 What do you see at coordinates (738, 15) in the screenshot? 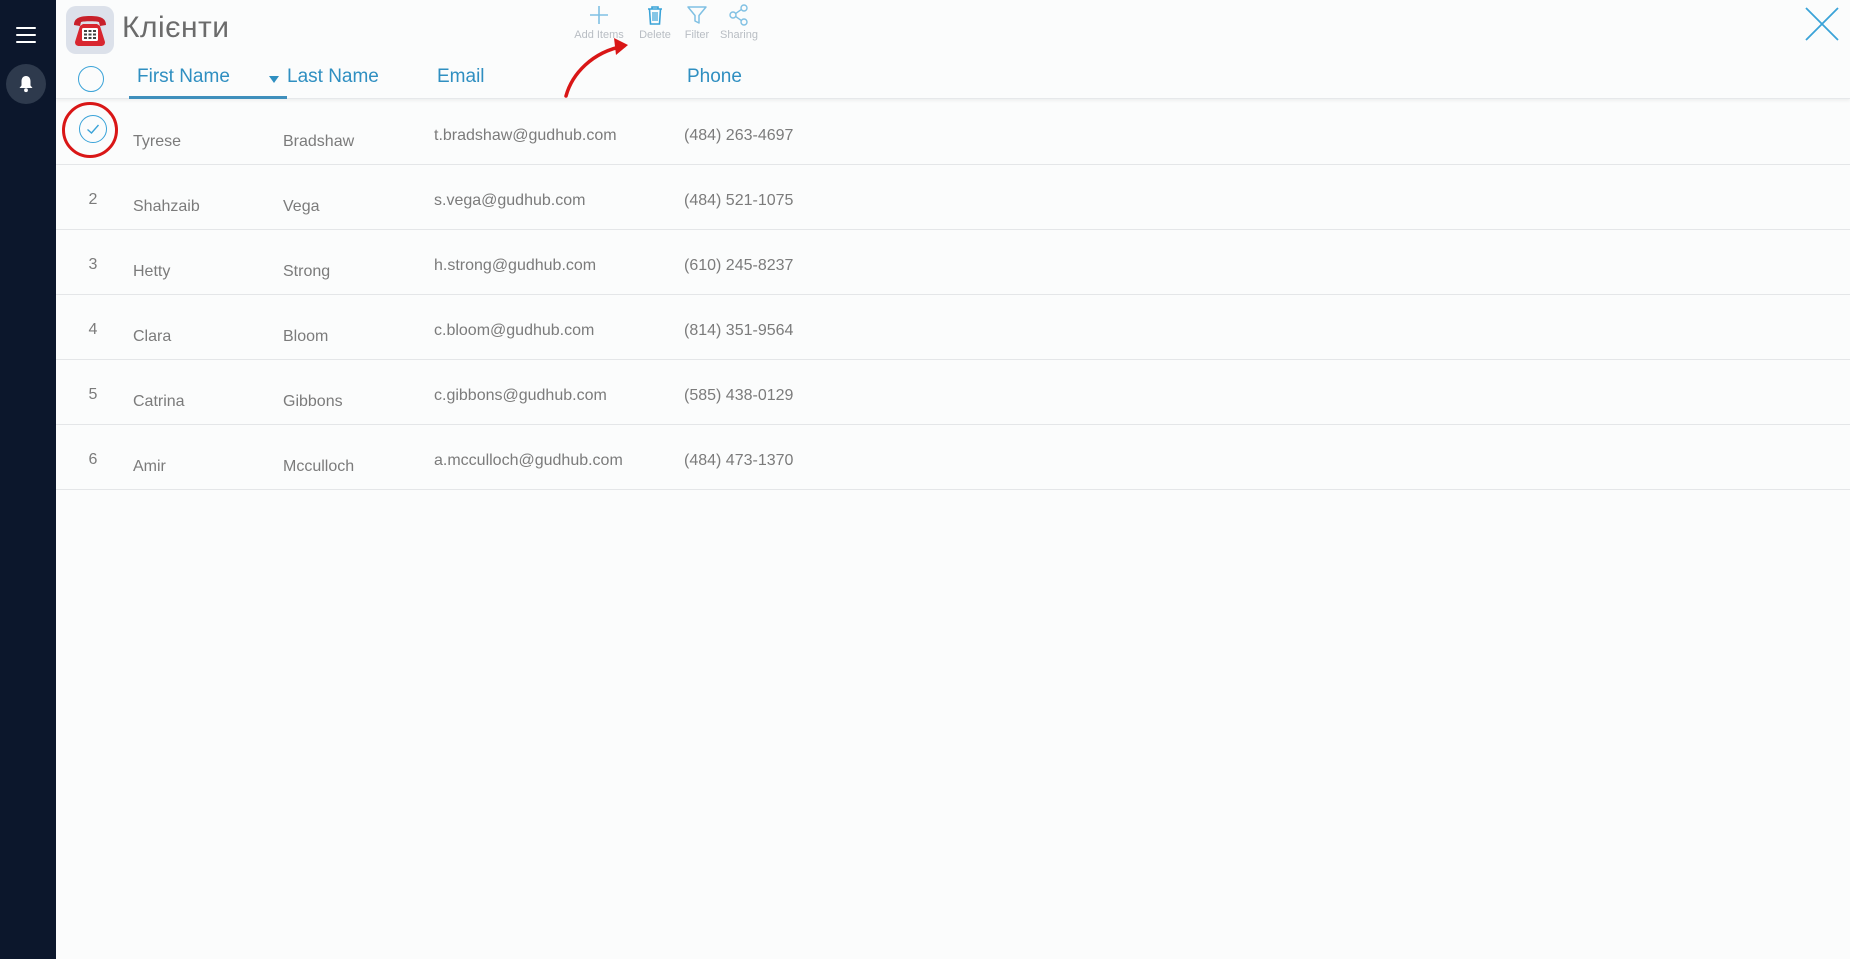
I see `share-icon` at bounding box center [738, 15].